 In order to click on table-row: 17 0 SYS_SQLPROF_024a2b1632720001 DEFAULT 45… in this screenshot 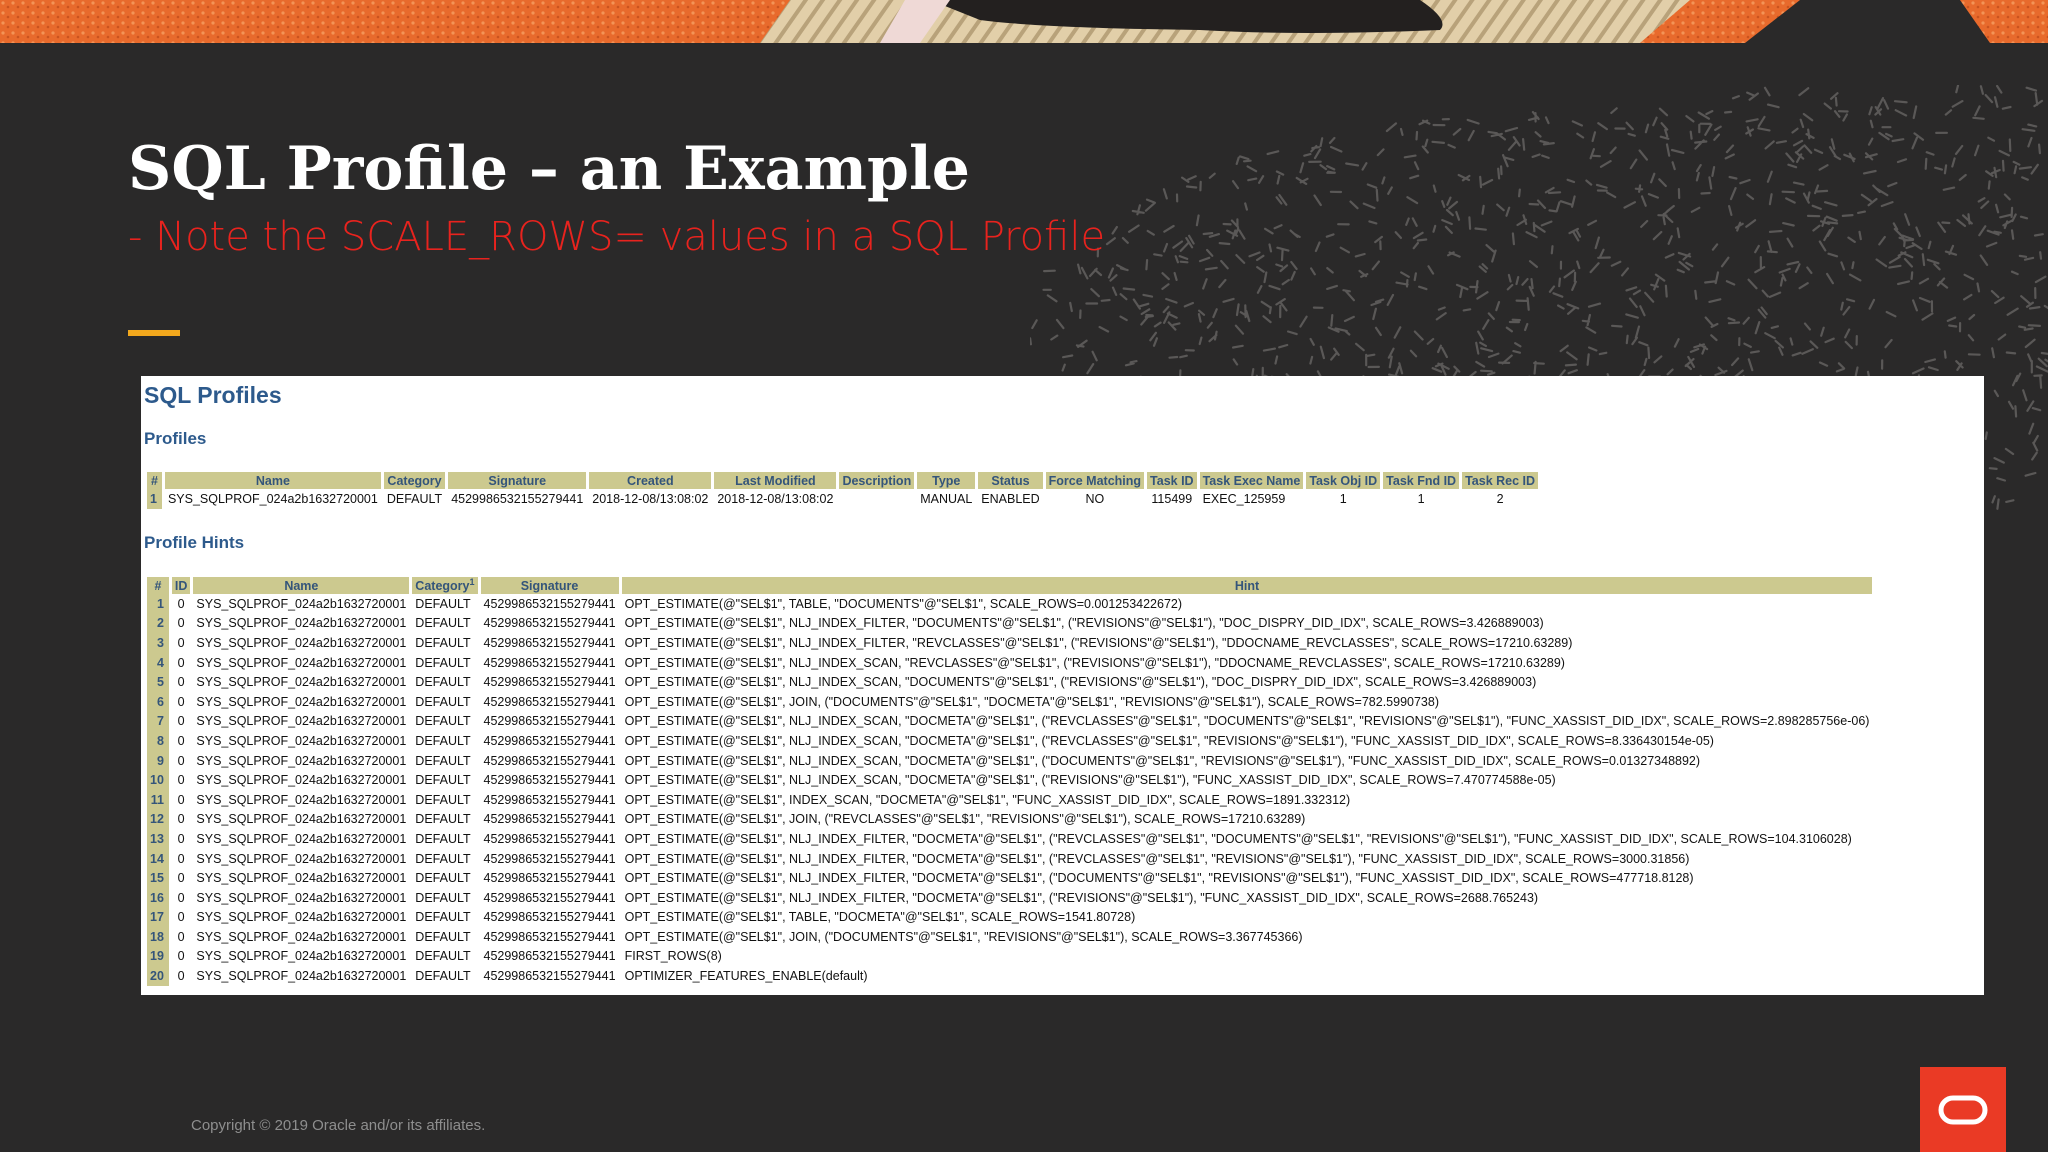, I will do `click(1009, 917)`.